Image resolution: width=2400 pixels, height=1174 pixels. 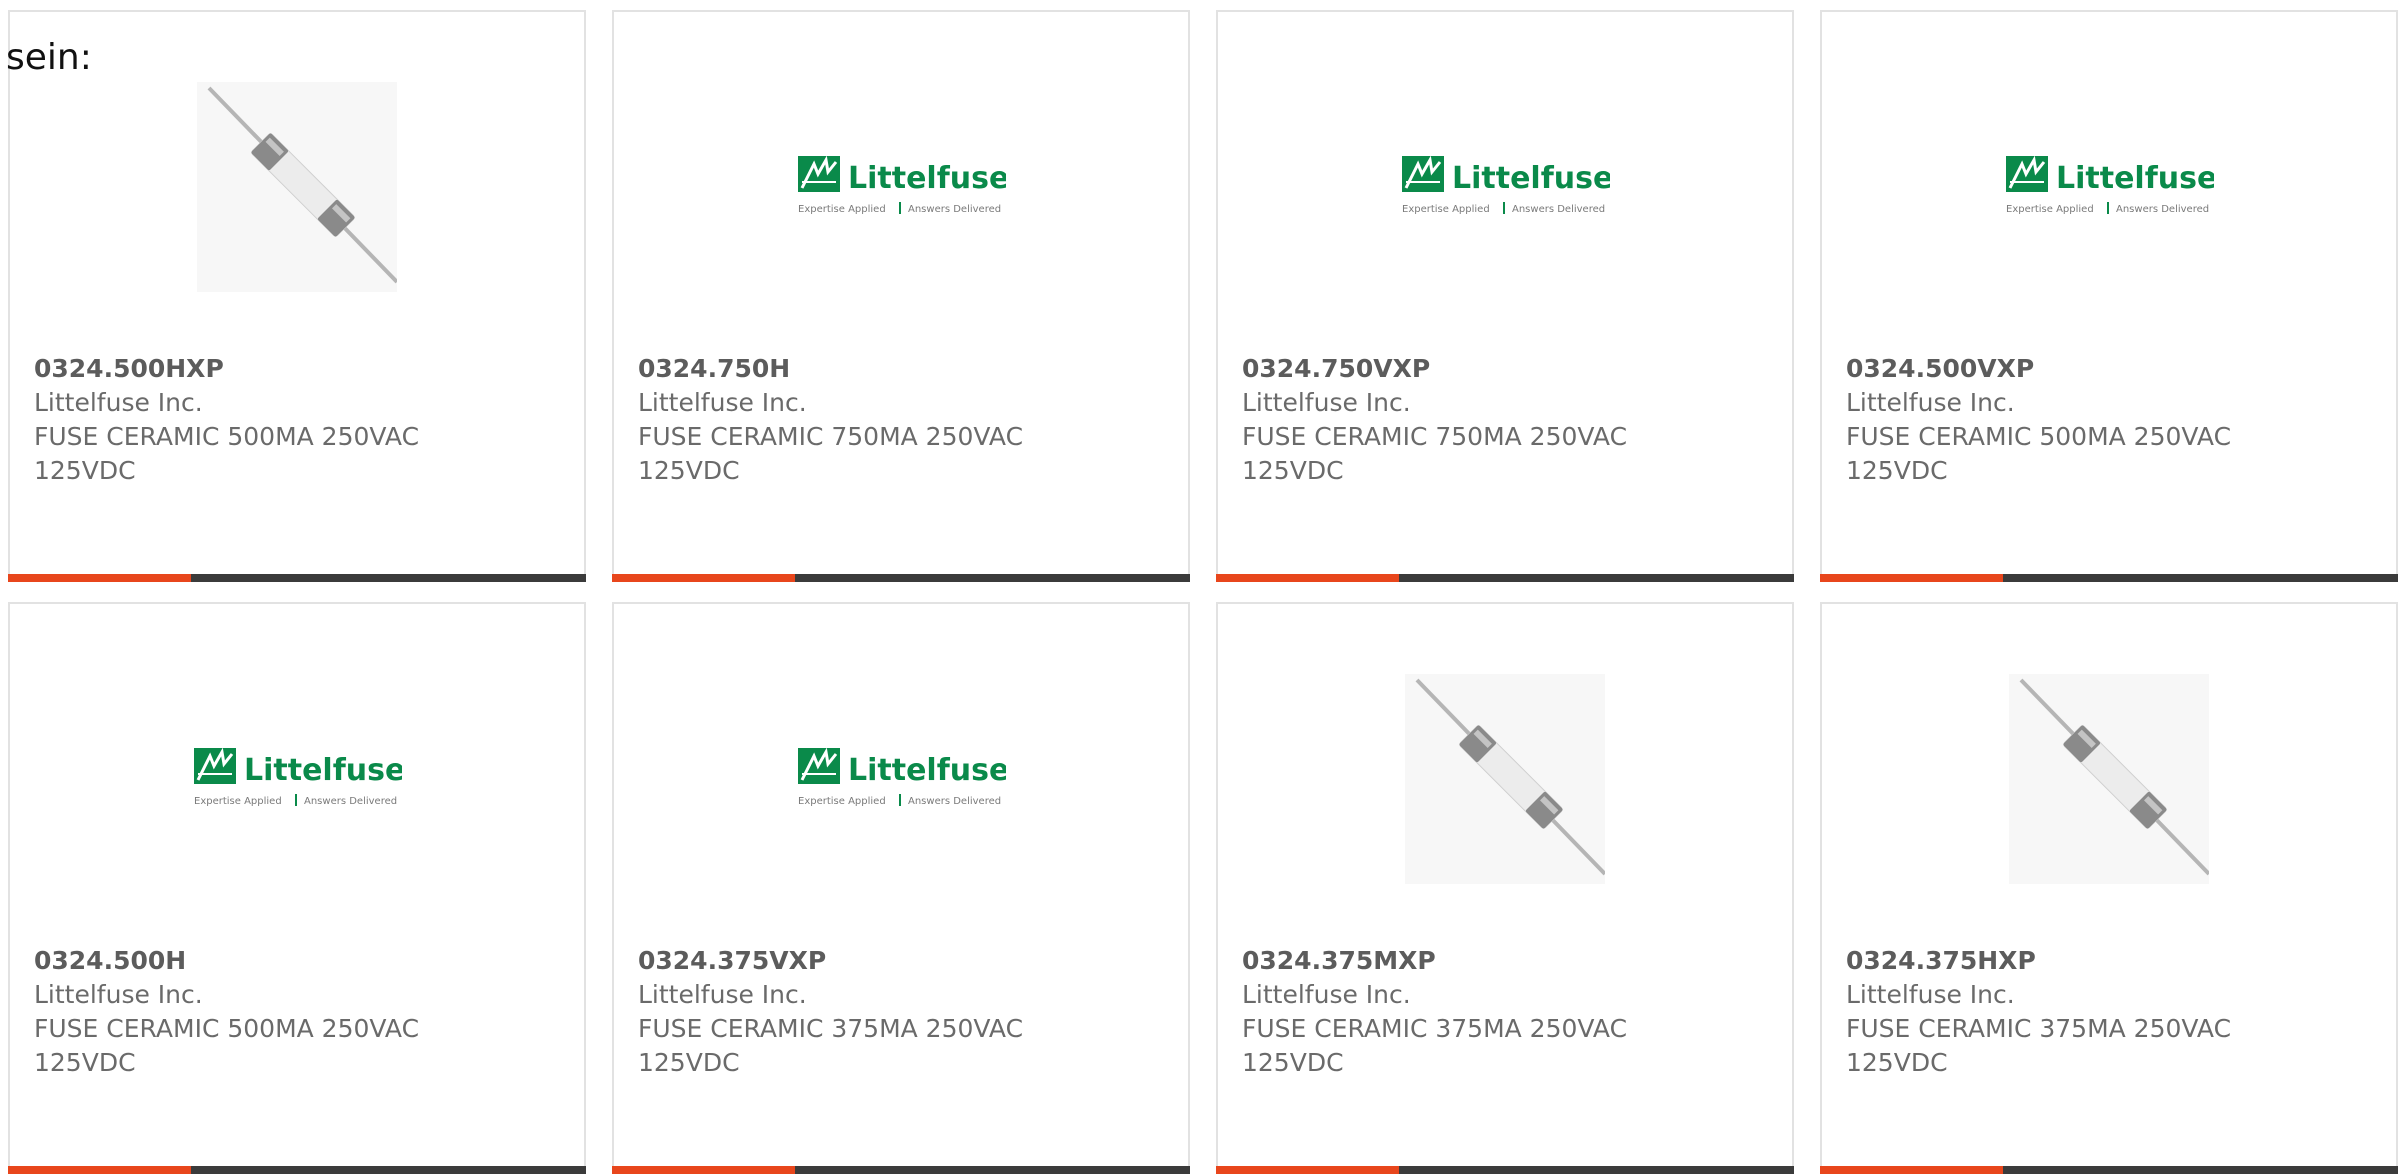 What do you see at coordinates (1507, 369) in the screenshot?
I see `part-number: 0324.750VXP` at bounding box center [1507, 369].